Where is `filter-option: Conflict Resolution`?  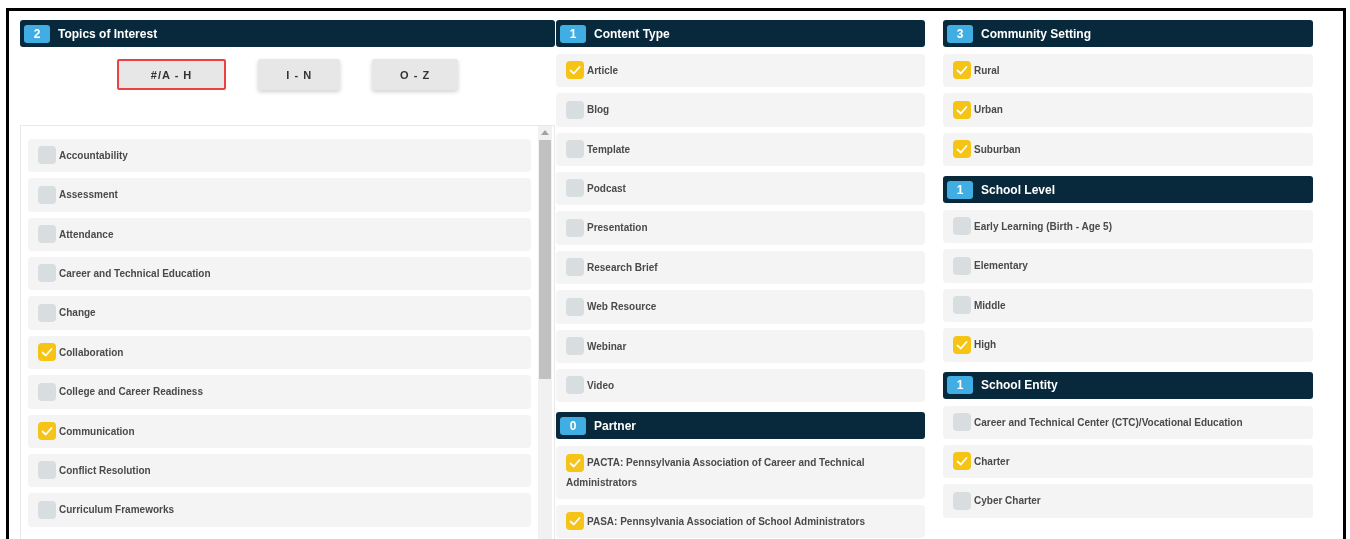
filter-option: Conflict Resolution is located at coordinates (279, 470).